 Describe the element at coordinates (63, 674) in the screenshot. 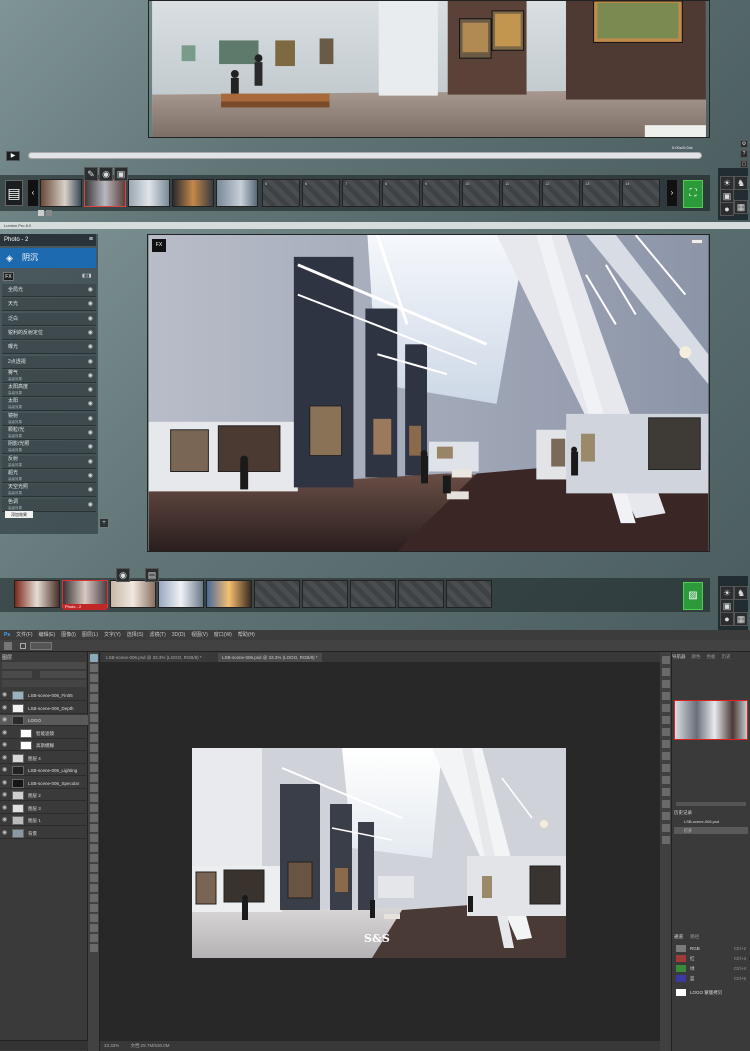

I see `opacity-field` at that location.